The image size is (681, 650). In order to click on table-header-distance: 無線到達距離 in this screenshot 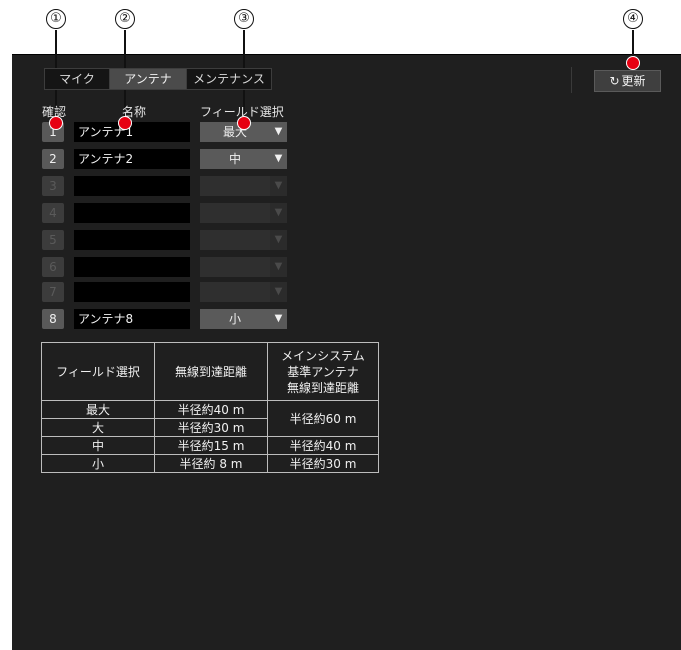, I will do `click(211, 371)`.